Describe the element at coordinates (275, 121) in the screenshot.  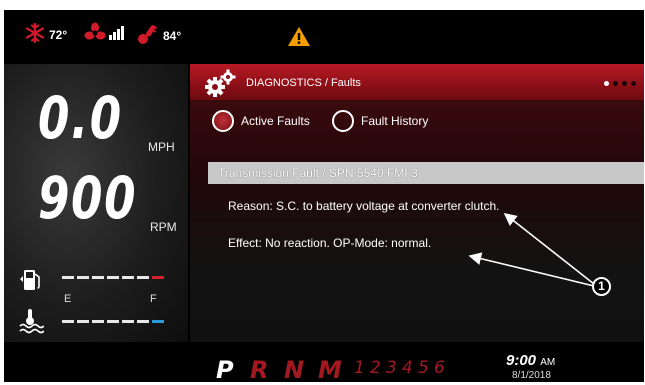
I see `tab-active-faults-label: Active Faults` at that location.